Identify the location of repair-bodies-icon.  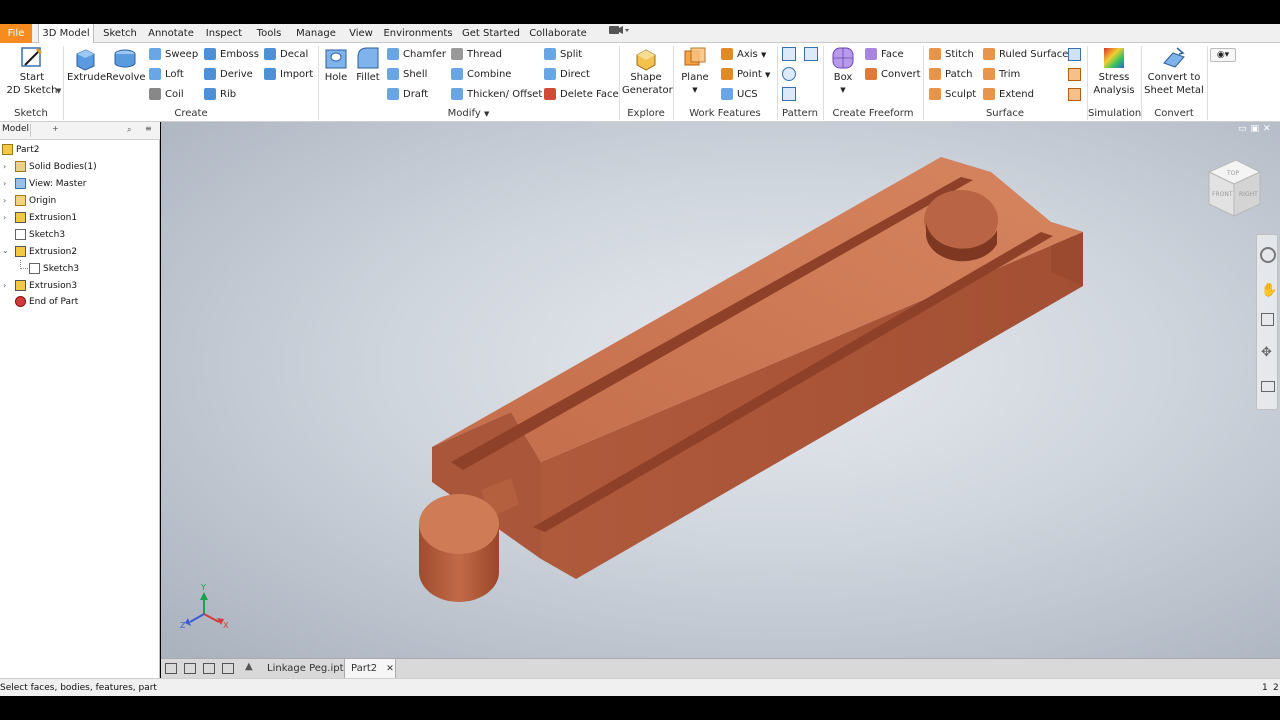
(1074, 74).